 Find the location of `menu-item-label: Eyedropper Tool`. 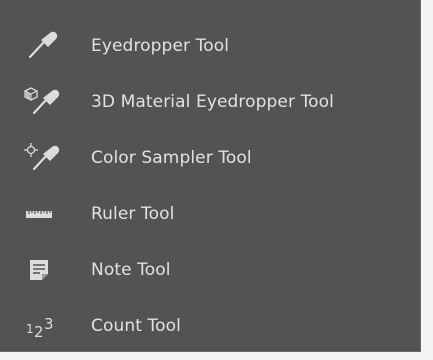

menu-item-label: Eyedropper Tool is located at coordinates (160, 46).